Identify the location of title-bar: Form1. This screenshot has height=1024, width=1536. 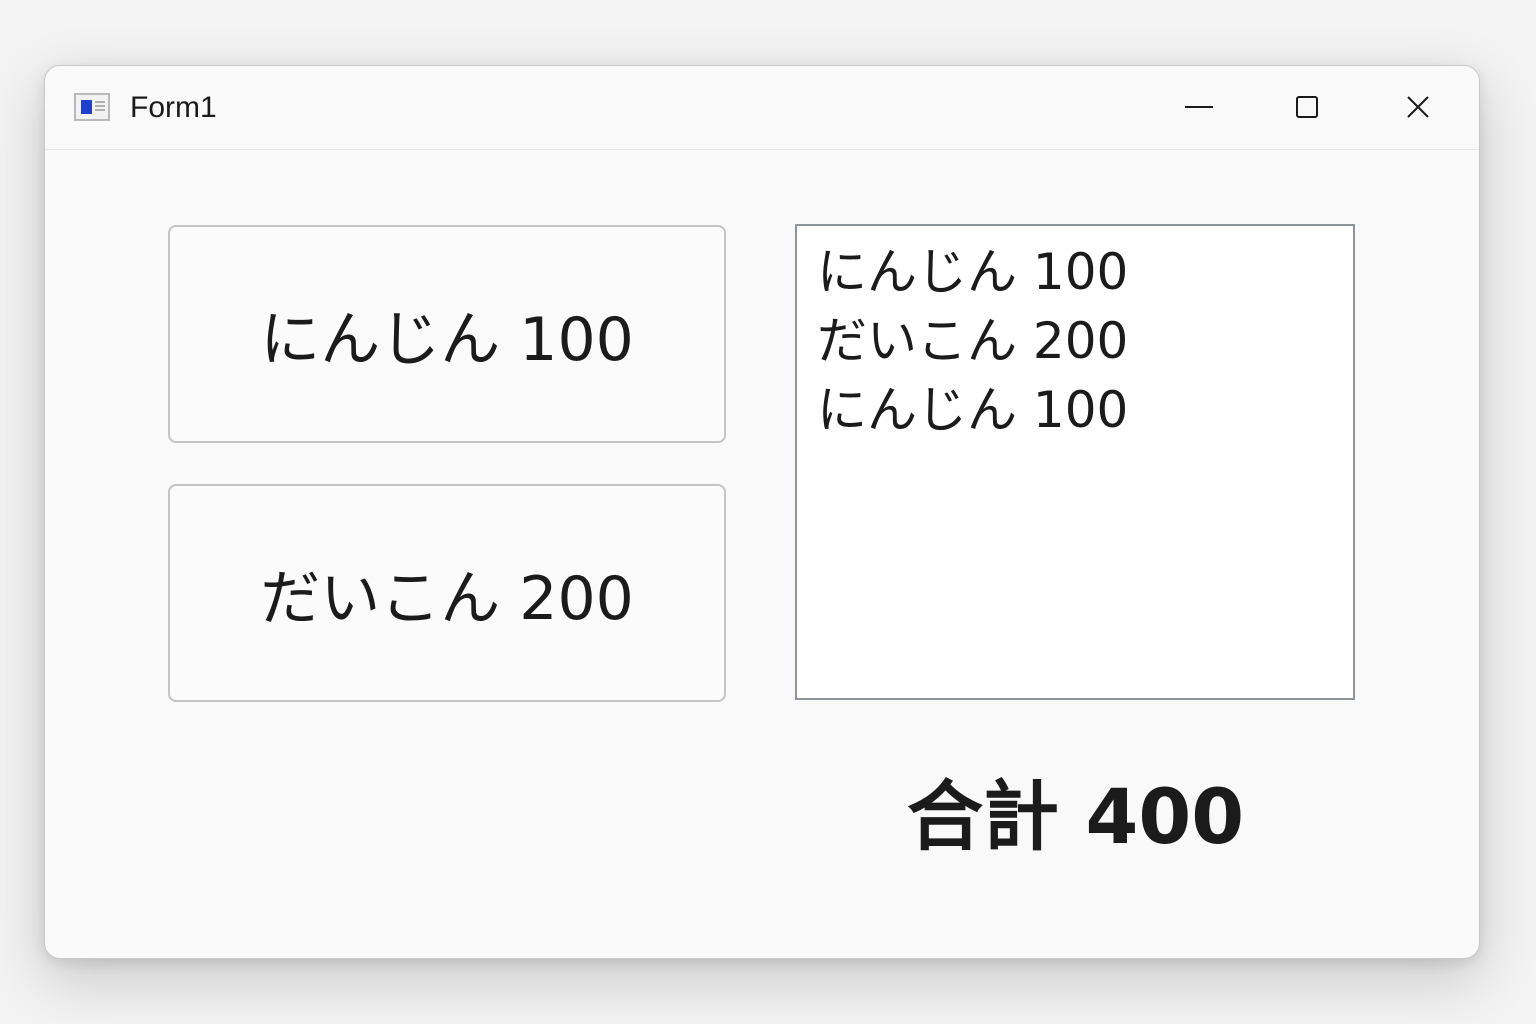
(762, 108).